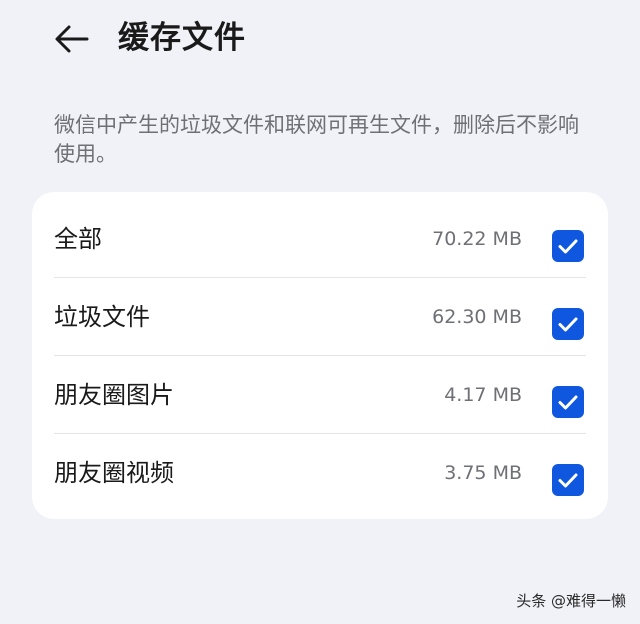 The image size is (640, 624). Describe the element at coordinates (320, 473) in the screenshot. I see `list-item-moments-videos: 朋友圈视频 3.75 MB` at that location.